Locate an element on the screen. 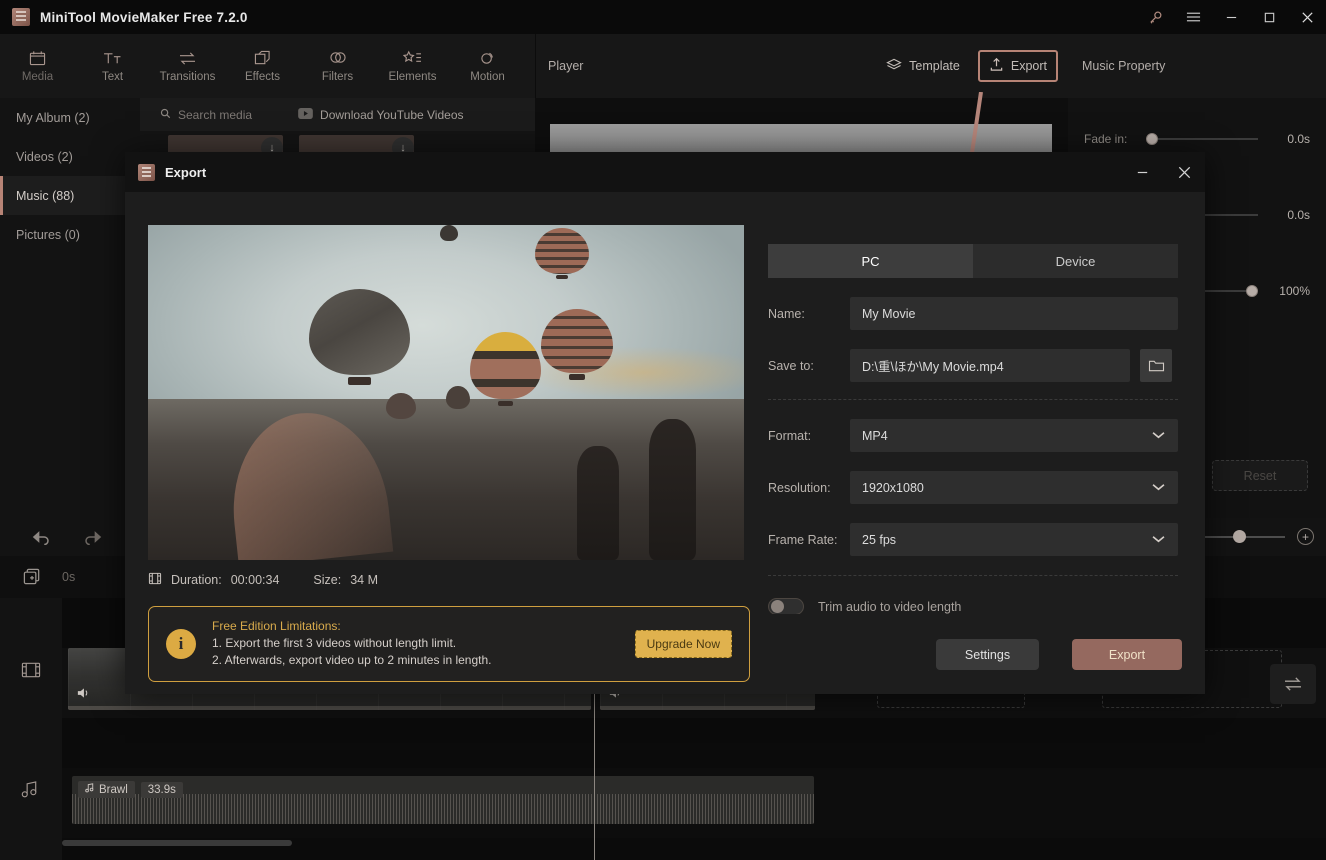  undo-icon is located at coordinates (40, 537).